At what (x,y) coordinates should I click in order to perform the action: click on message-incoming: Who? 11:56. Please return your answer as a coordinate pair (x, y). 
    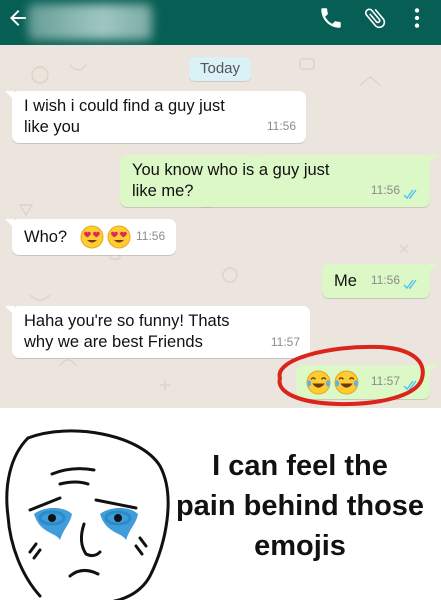
    Looking at the image, I should click on (90, 237).